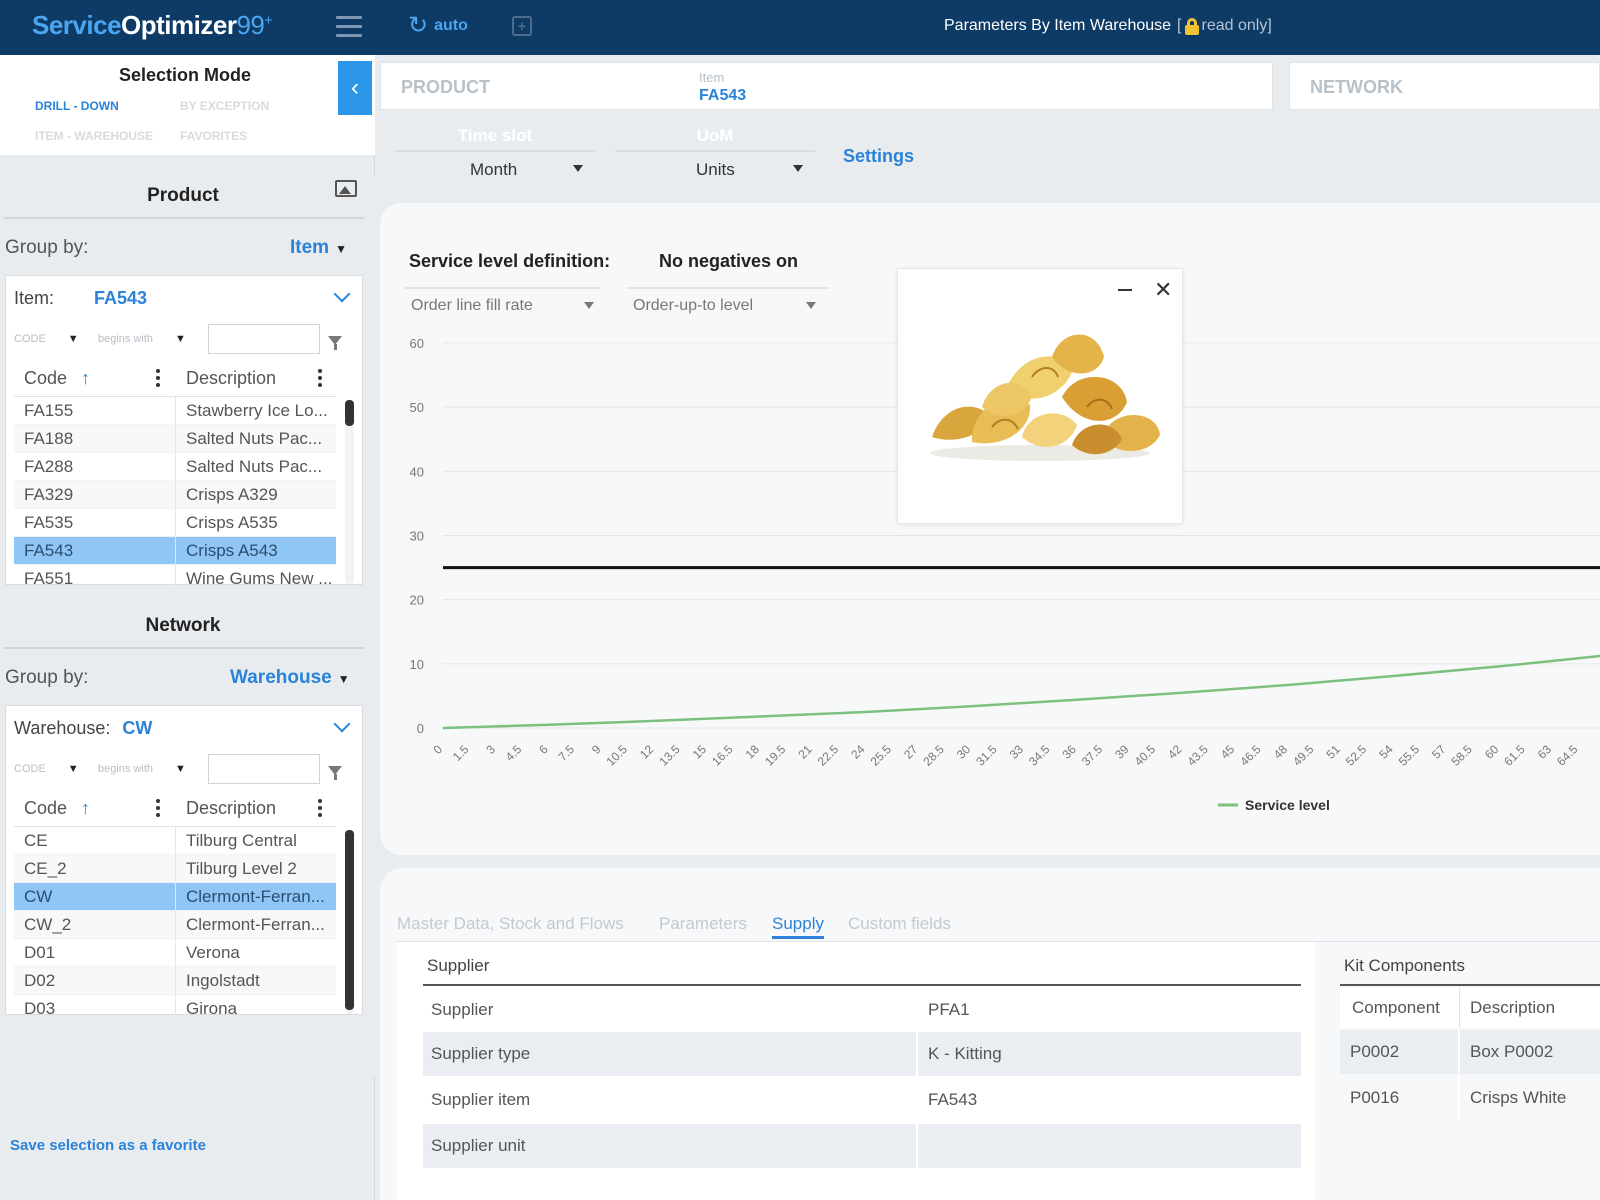  Describe the element at coordinates (1470, 1052) in the screenshot. I see `table-row: P0002 Box P0002` at that location.